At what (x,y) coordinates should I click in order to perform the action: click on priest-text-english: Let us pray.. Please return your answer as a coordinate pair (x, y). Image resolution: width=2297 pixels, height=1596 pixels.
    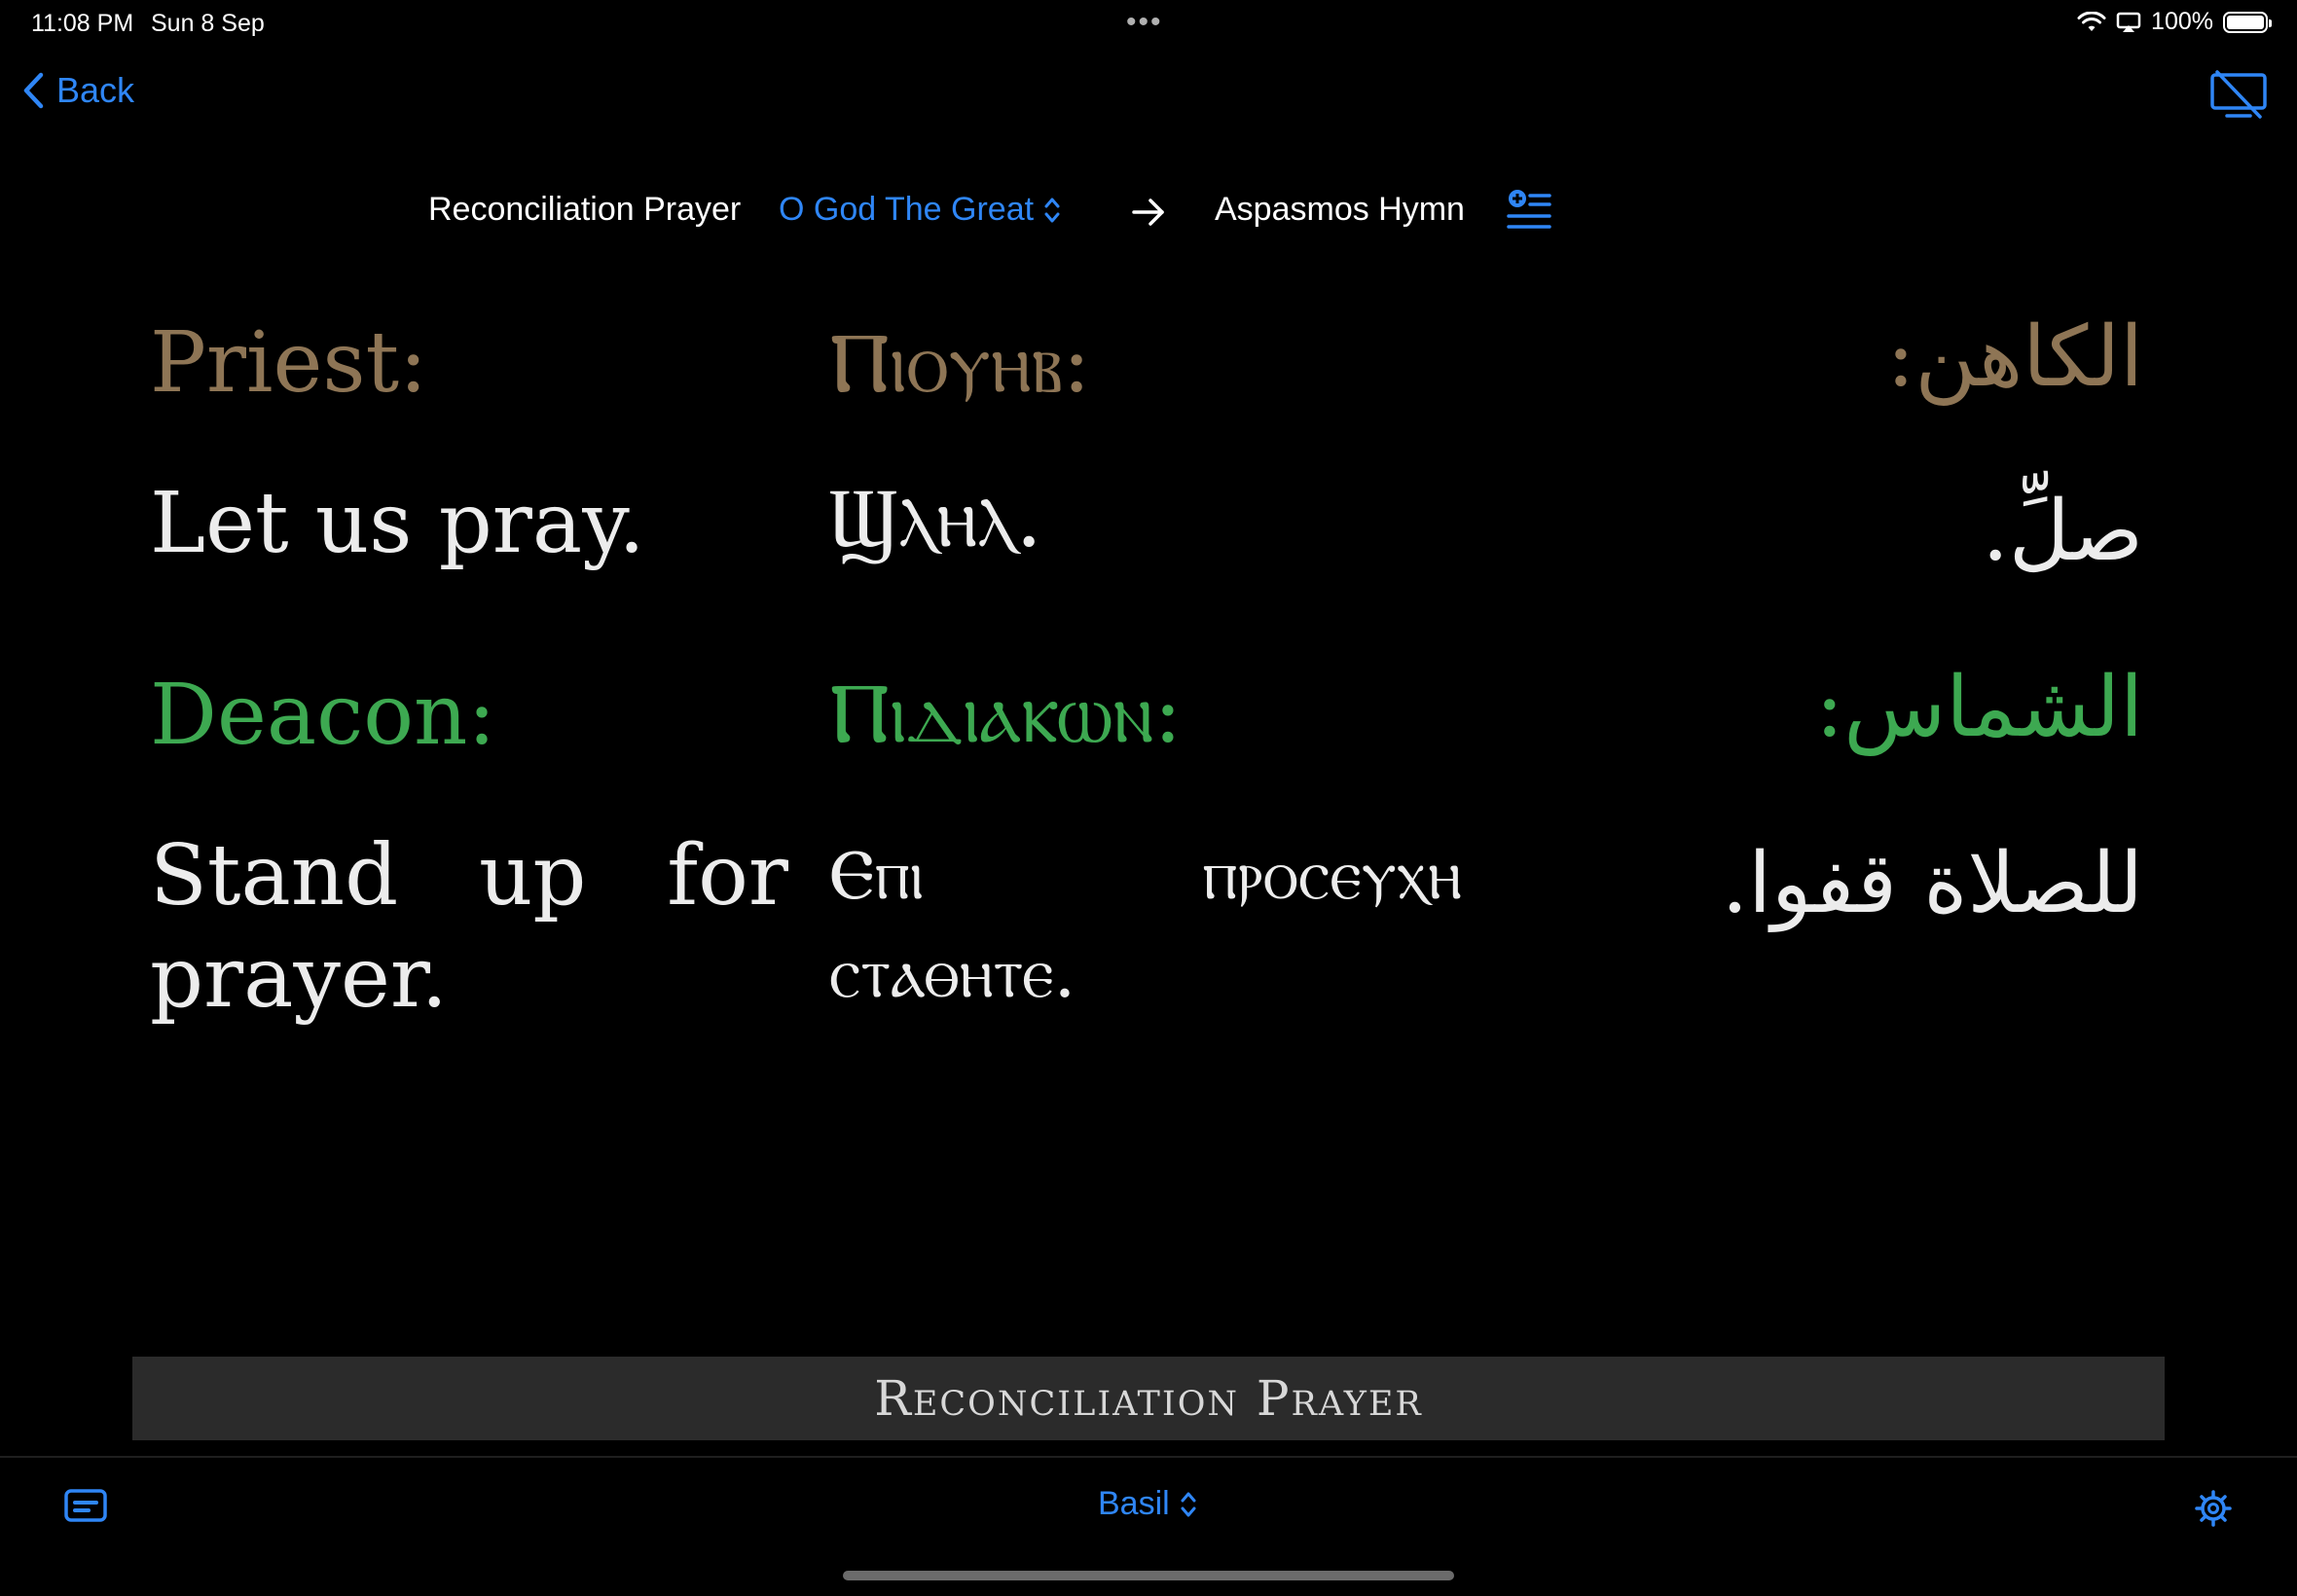
    Looking at the image, I should click on (397, 524).